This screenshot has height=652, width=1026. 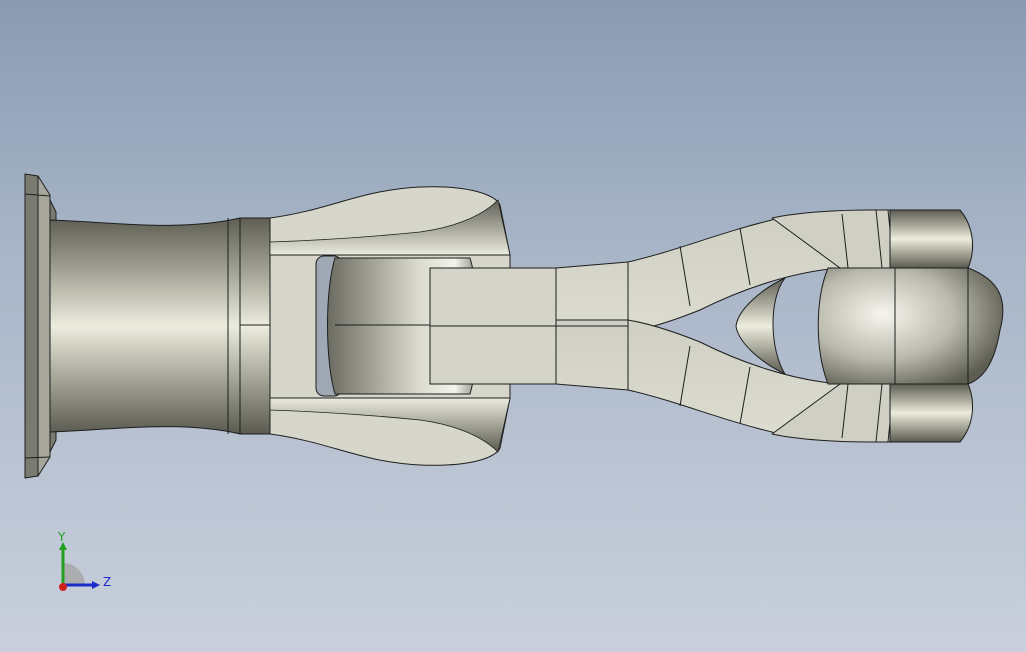 What do you see at coordinates (107, 582) in the screenshot?
I see `z-axis-label: Z` at bounding box center [107, 582].